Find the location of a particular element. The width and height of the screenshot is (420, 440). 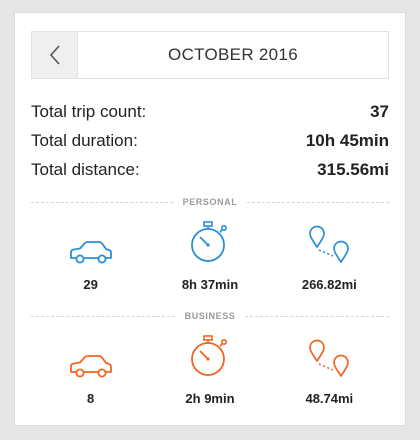

personal-trips-stat: 29 is located at coordinates (90, 256).